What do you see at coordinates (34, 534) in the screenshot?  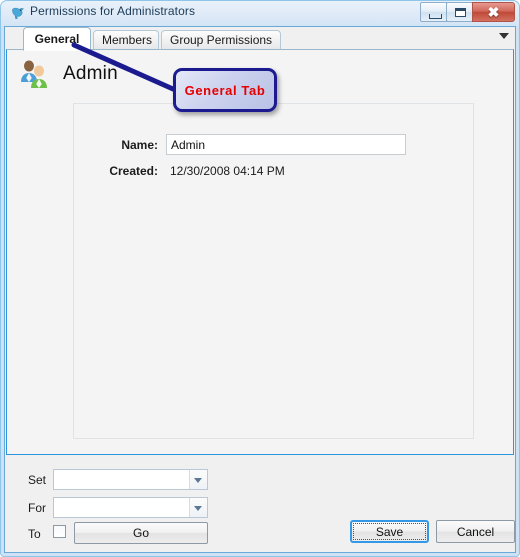 I see `to-label: To` at bounding box center [34, 534].